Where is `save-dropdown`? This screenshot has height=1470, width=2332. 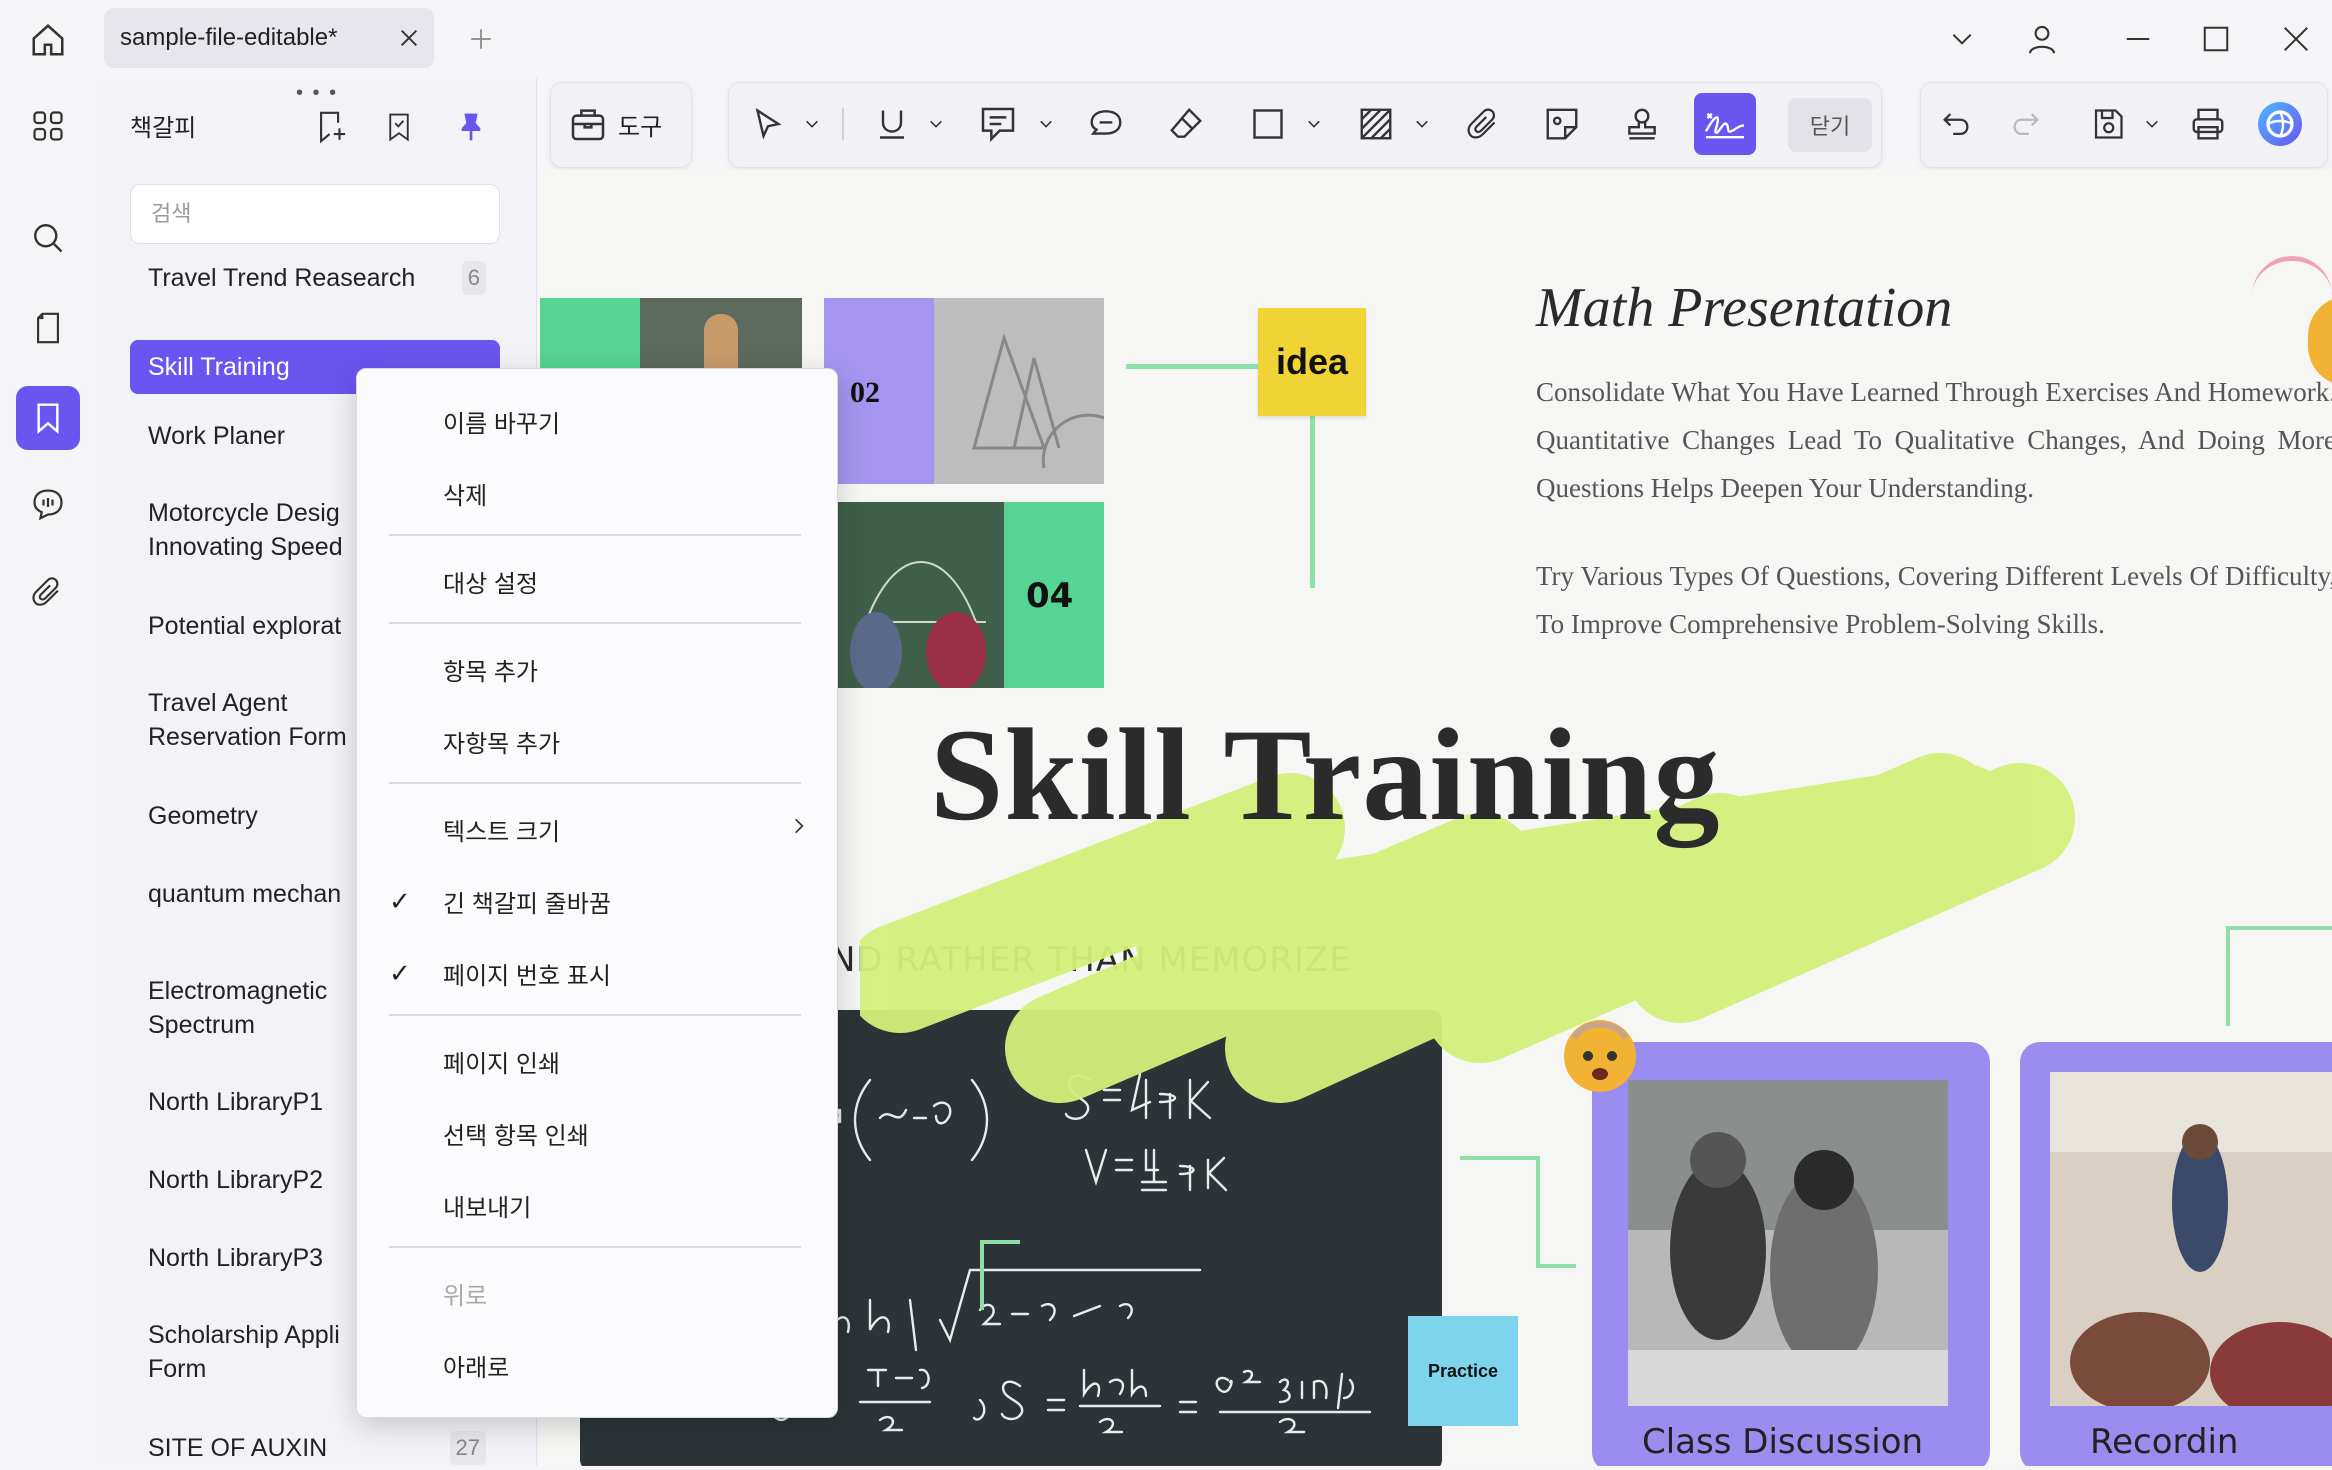 save-dropdown is located at coordinates (2152, 124).